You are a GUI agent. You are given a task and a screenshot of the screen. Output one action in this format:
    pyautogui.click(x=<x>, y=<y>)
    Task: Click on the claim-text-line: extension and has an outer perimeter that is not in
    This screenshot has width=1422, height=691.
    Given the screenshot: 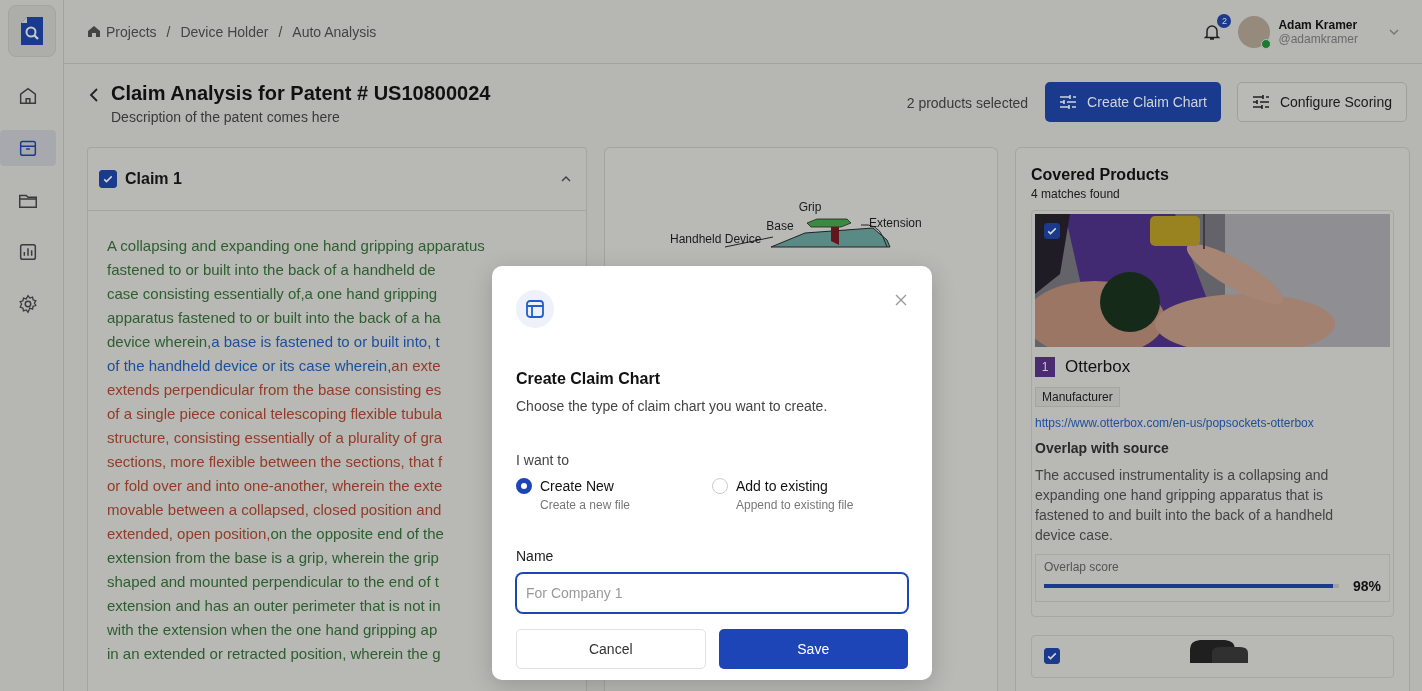 What is the action you would take?
    pyautogui.click(x=274, y=606)
    